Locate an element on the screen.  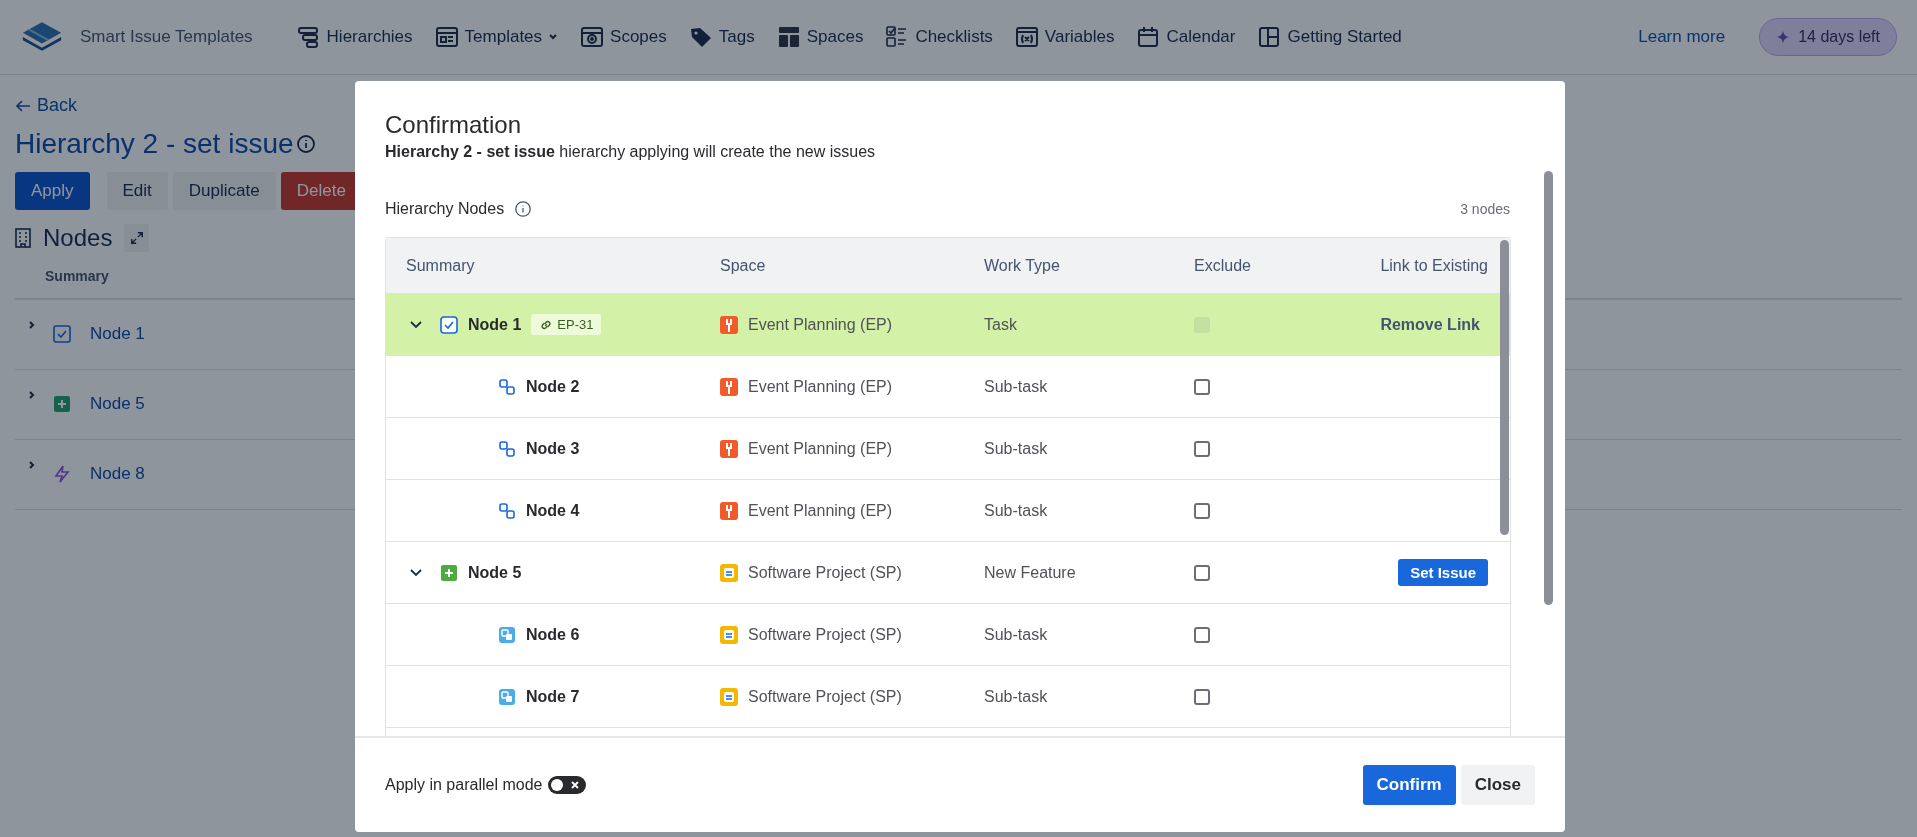
node-name: Node 5 is located at coordinates (495, 572).